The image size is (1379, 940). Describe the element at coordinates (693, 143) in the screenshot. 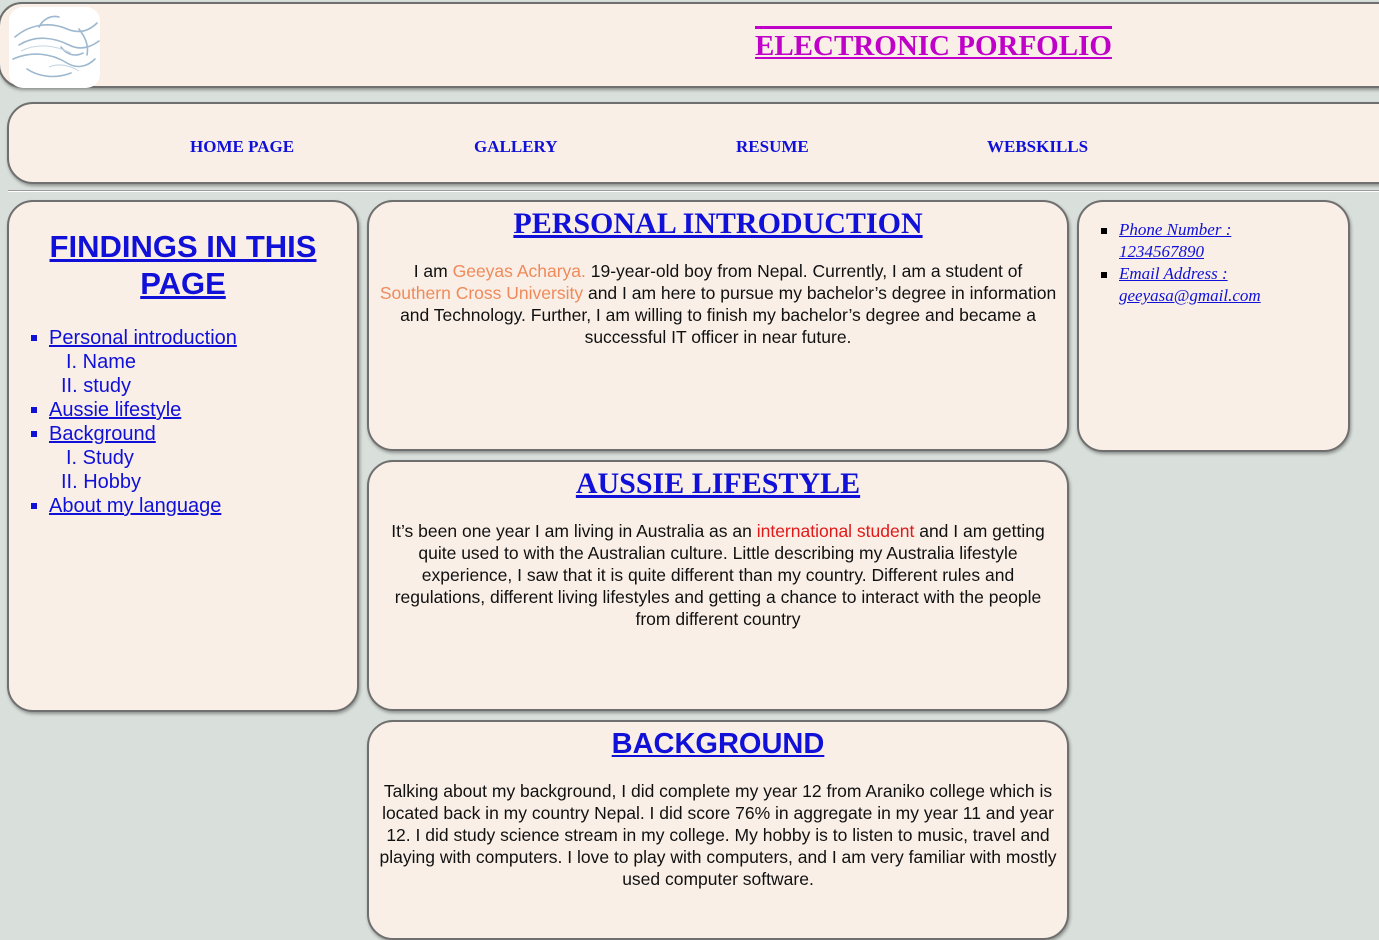

I see `main-nav: HOME PAGE GALLERY RESUME WEBSKILLS` at that location.